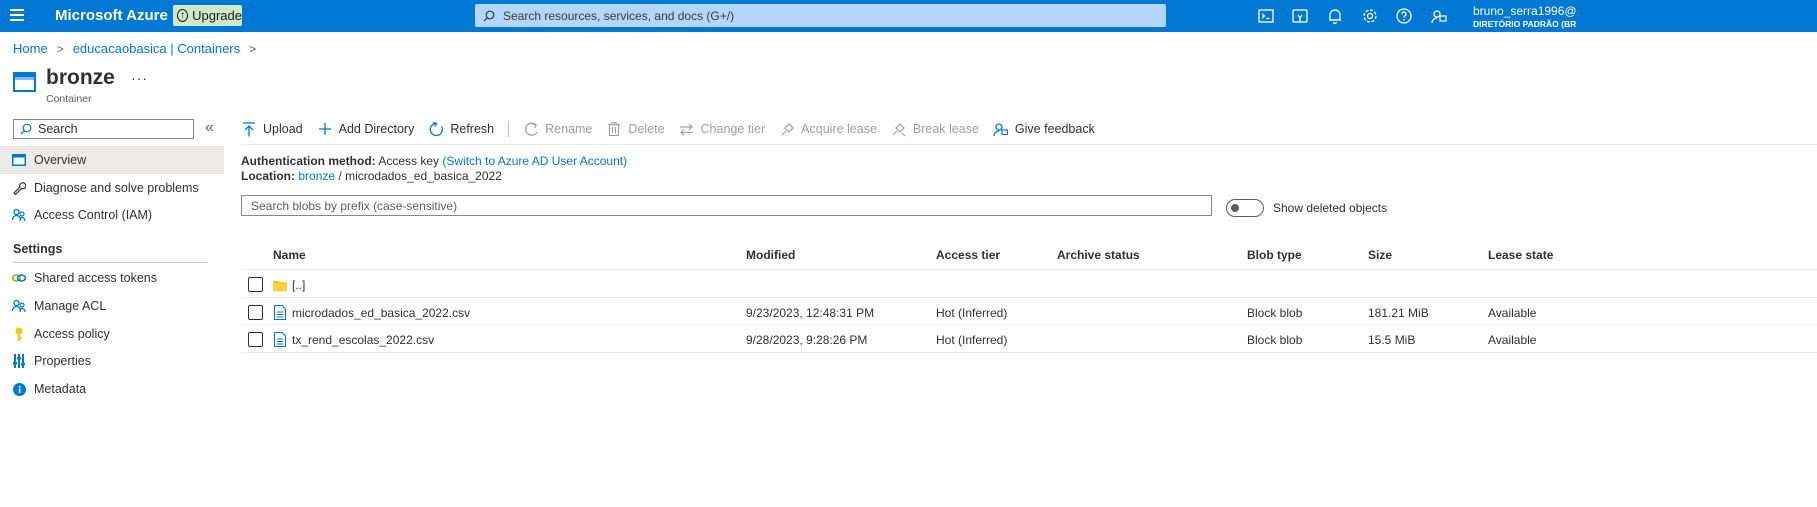  What do you see at coordinates (839, 129) in the screenshot?
I see `acquire-lease-label: Acquire lease` at bounding box center [839, 129].